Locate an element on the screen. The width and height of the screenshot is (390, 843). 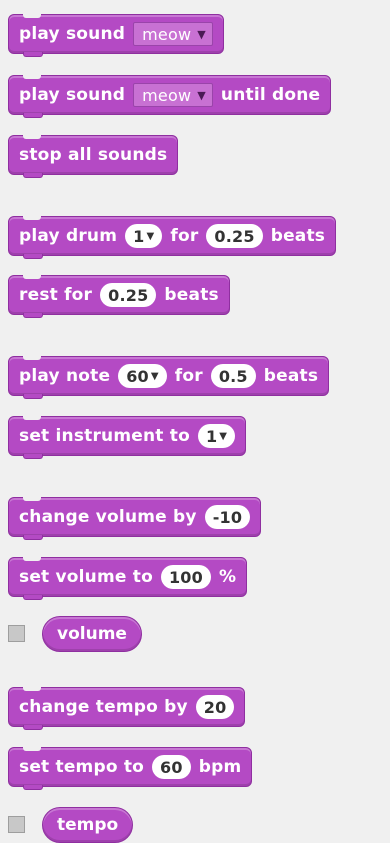
set-instrument-label: set instrument to is located at coordinates (104, 436).